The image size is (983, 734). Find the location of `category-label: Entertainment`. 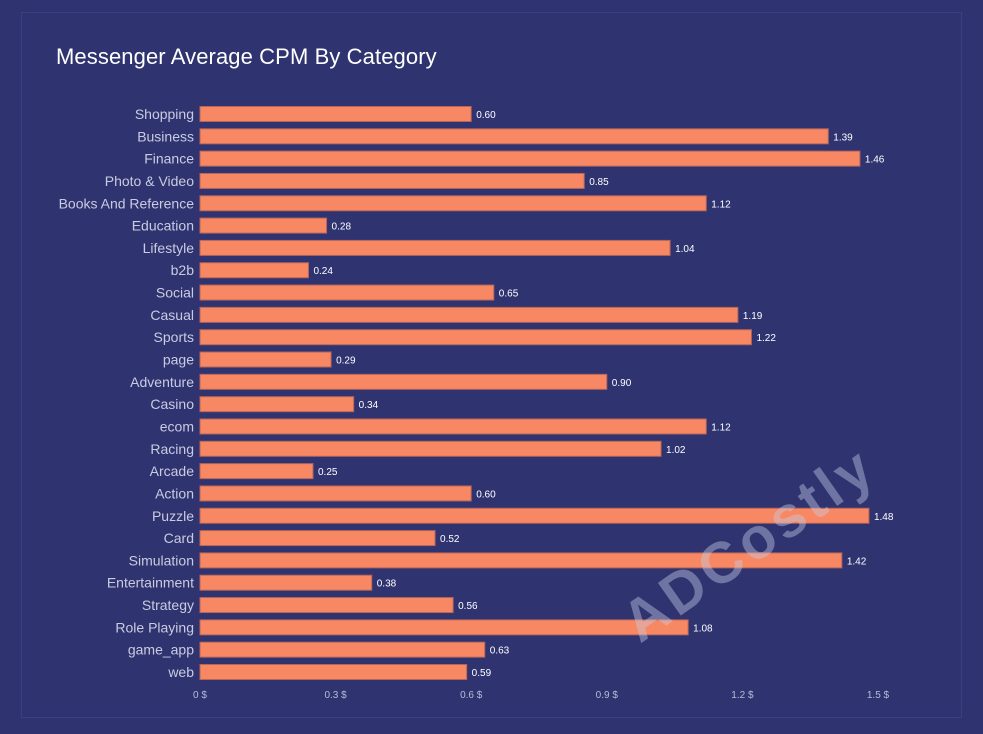

category-label: Entertainment is located at coordinates (150, 583).